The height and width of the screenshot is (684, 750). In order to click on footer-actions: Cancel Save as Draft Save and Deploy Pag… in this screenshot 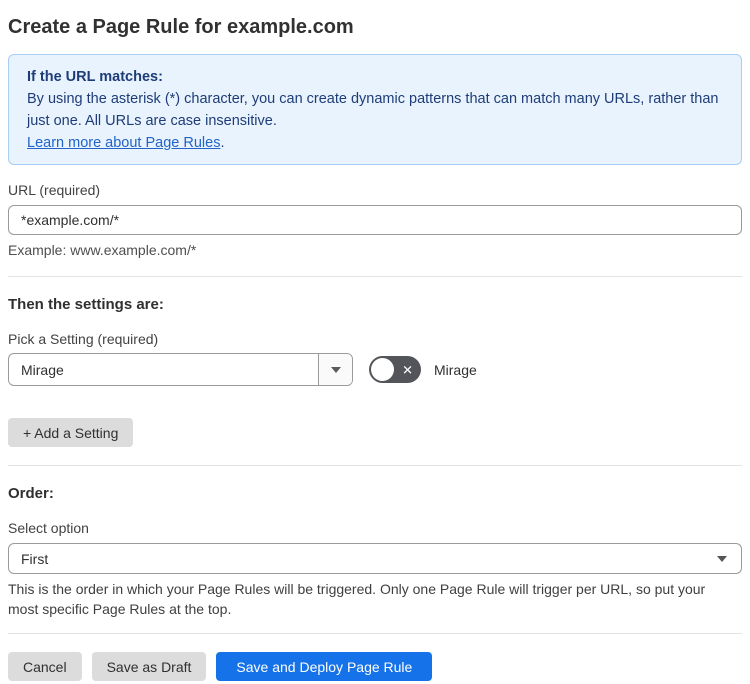, I will do `click(375, 666)`.